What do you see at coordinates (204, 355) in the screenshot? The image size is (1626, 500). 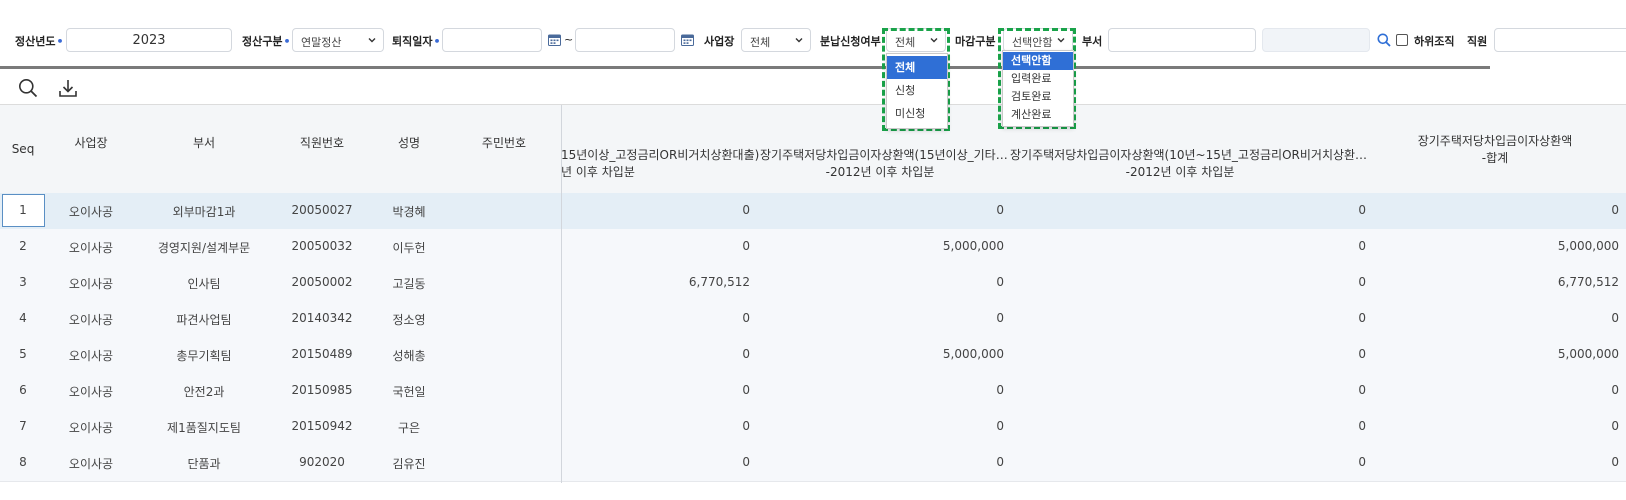 I see `cell-dept: 총무기획팀` at bounding box center [204, 355].